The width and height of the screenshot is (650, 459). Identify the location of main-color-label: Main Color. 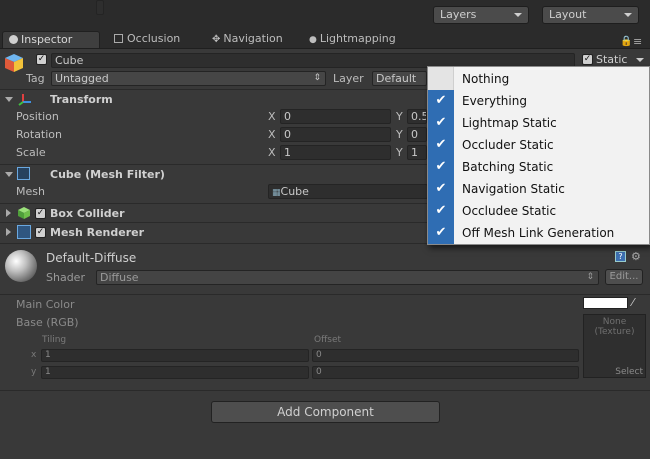
(45, 304).